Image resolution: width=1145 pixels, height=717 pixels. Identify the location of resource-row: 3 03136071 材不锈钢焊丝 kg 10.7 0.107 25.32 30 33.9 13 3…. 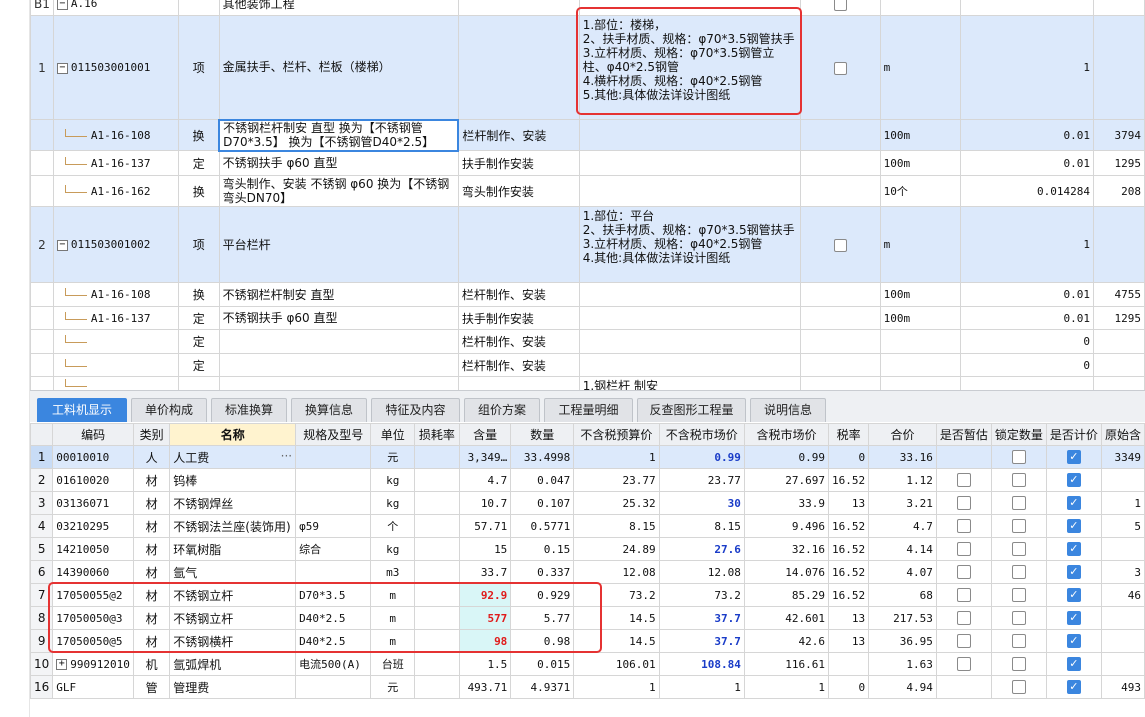
(587, 503).